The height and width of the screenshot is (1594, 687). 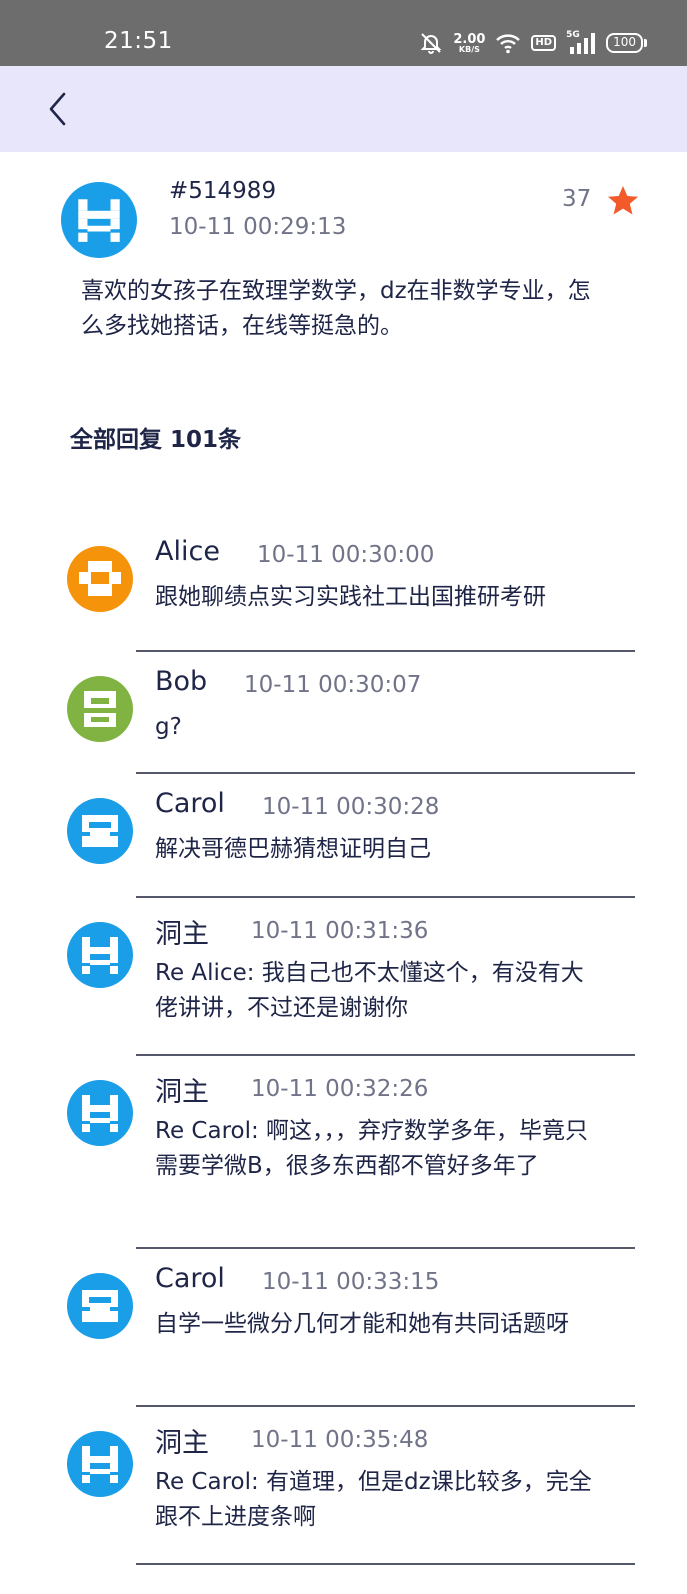 I want to click on star-count: 37, so click(x=577, y=199).